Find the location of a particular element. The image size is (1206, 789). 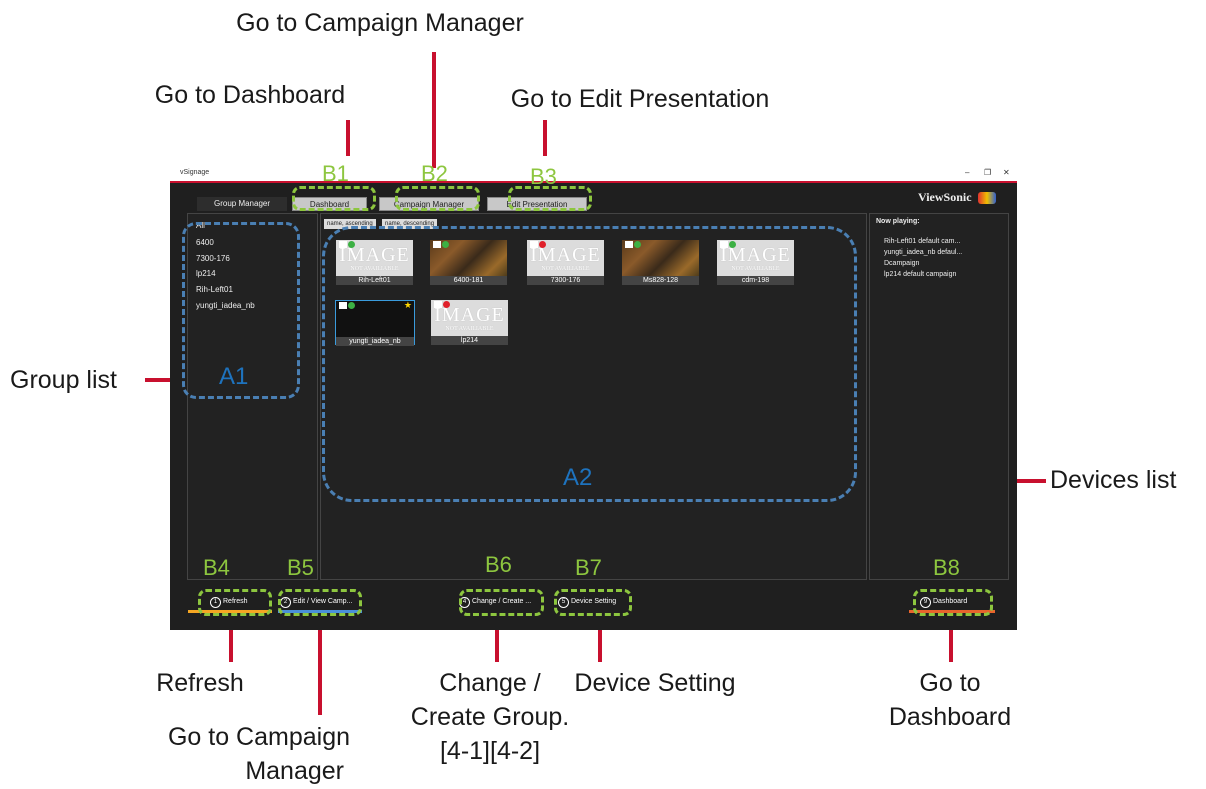

highlight-b5 is located at coordinates (320, 602).